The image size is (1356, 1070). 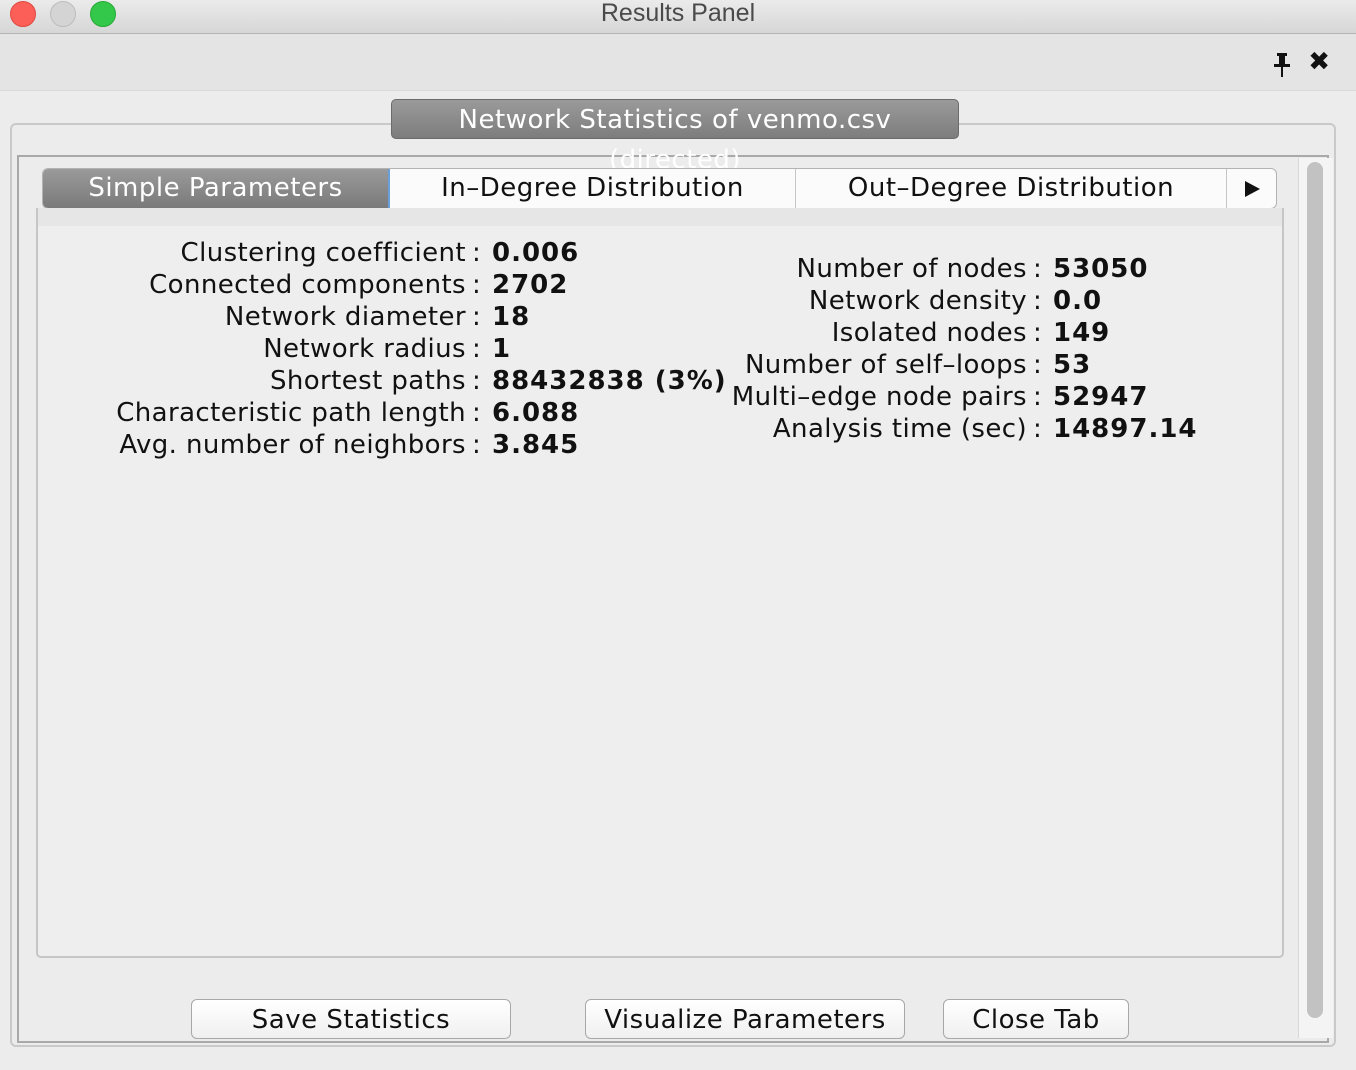 I want to click on stat-label: Connected components, so click(x=307, y=285).